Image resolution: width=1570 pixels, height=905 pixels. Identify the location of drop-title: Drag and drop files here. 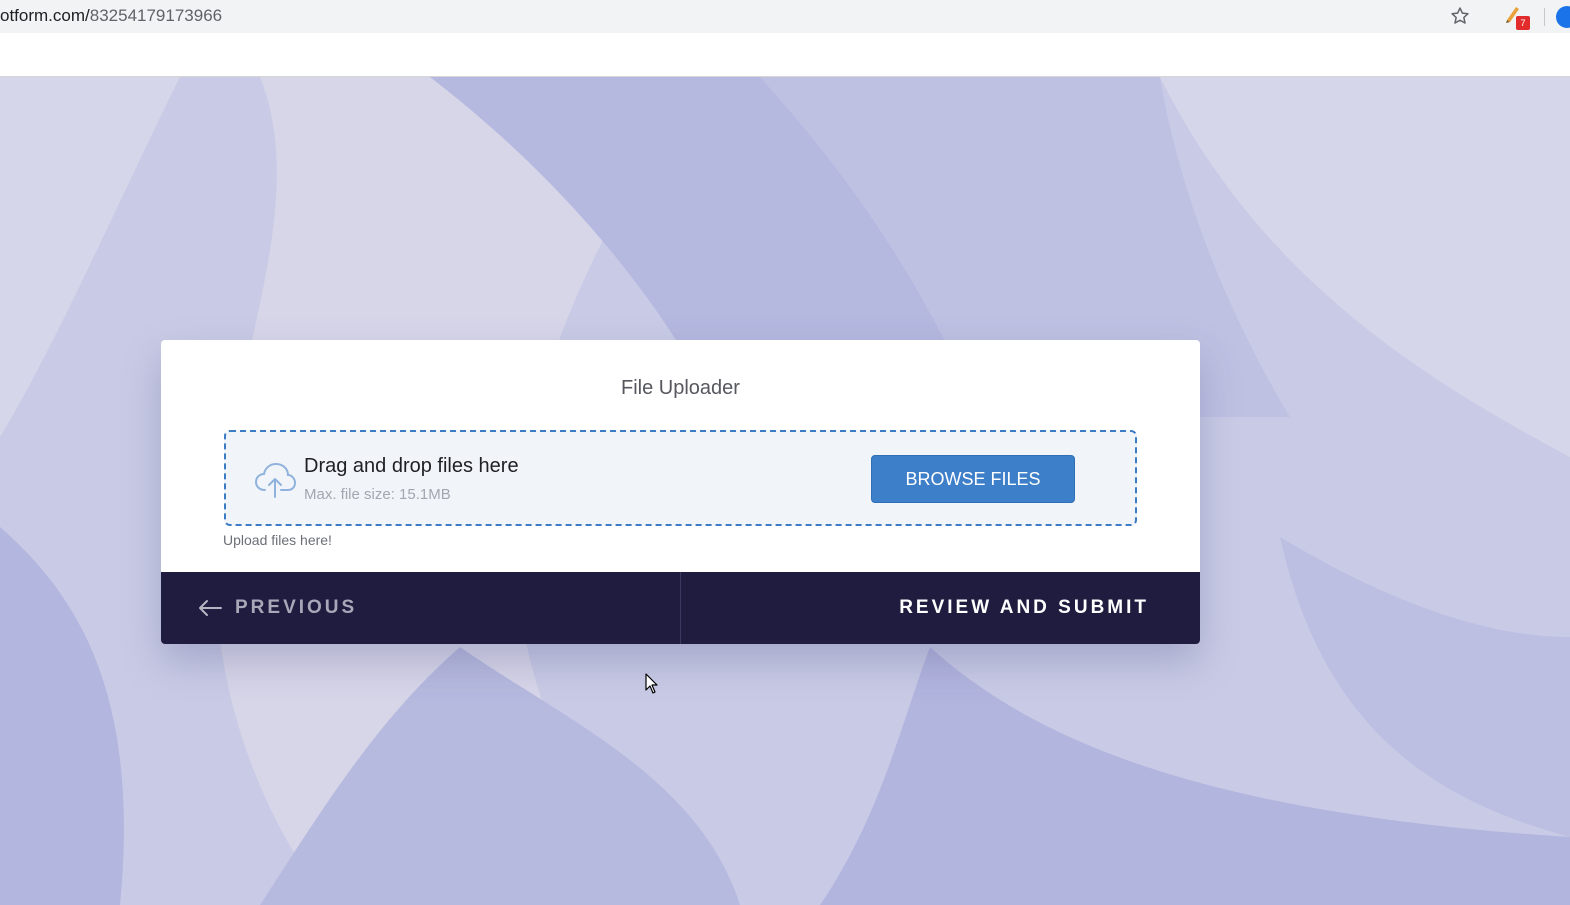
(411, 466).